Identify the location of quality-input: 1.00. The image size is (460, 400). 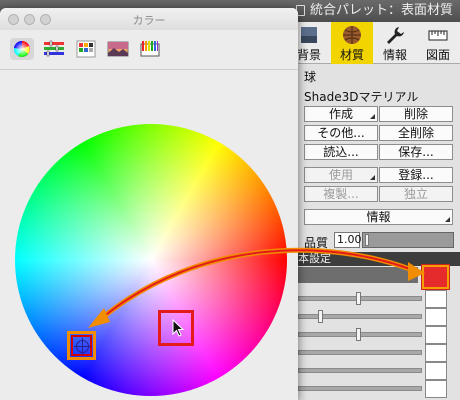
(348, 240).